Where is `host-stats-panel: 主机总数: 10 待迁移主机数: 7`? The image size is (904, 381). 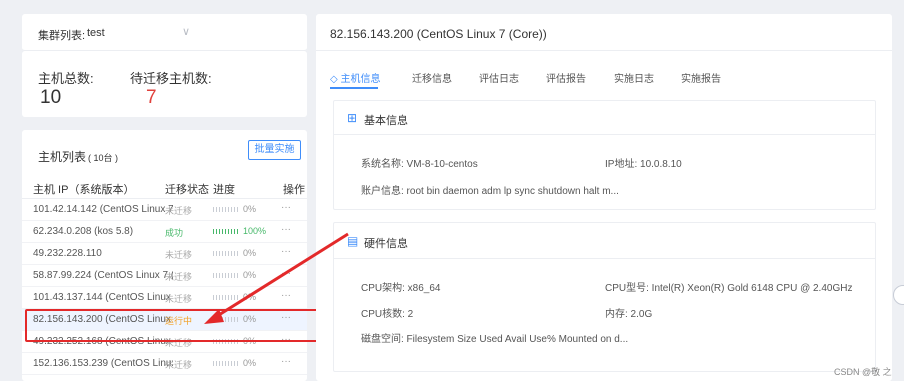 host-stats-panel: 主机总数: 10 待迁移主机数: 7 is located at coordinates (164, 84).